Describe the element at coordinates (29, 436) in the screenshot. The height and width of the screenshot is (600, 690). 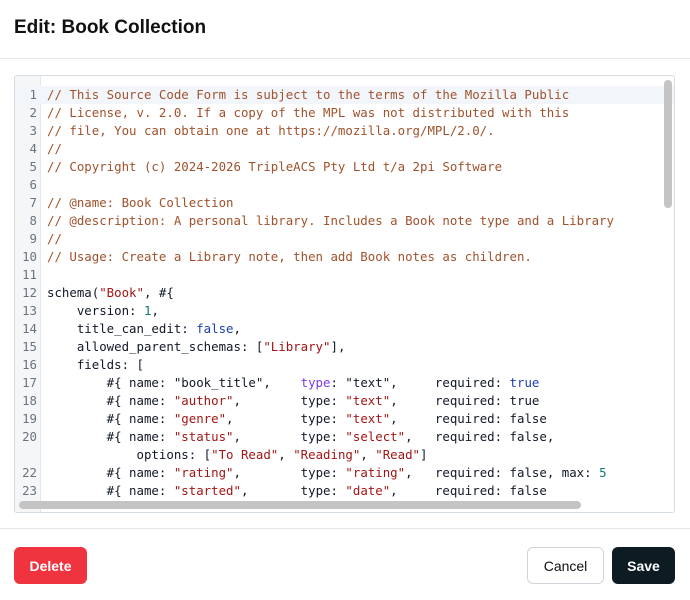
I see `line-number: 20` at that location.